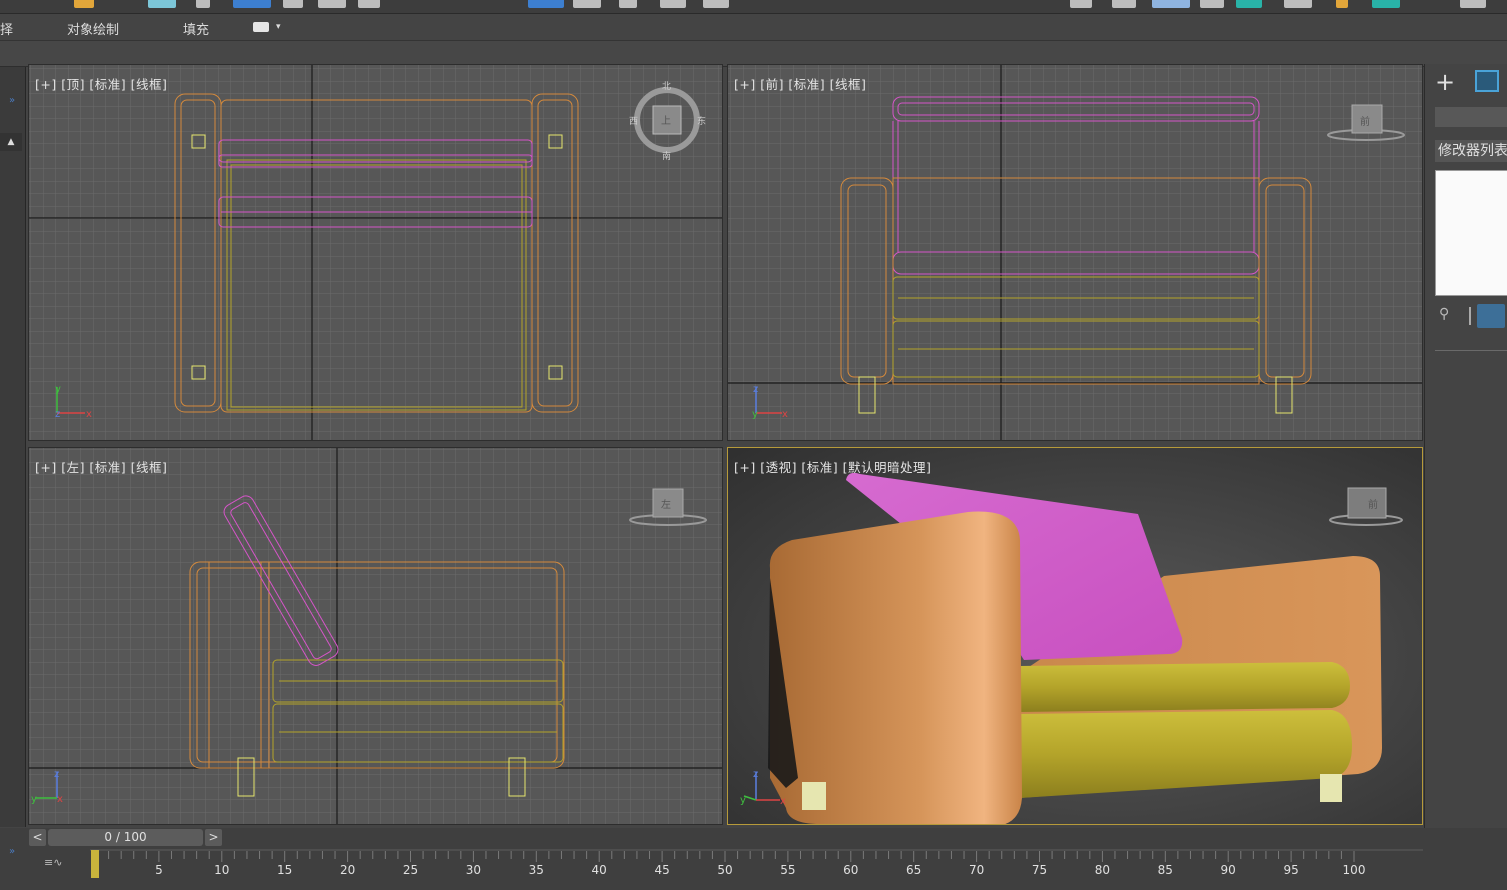  What do you see at coordinates (1228, 870) in the screenshot?
I see `ruler-tick-label: 90` at bounding box center [1228, 870].